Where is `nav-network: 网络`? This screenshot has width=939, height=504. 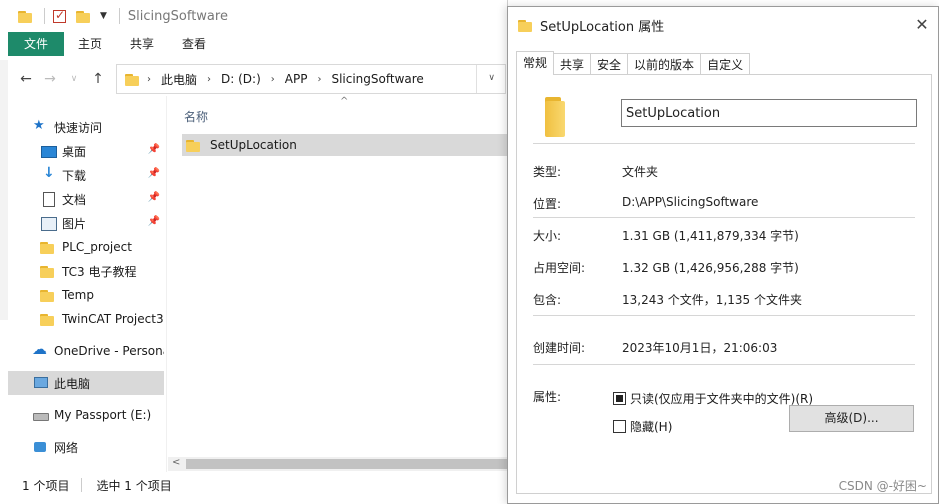
nav-network: 网络 is located at coordinates (86, 447).